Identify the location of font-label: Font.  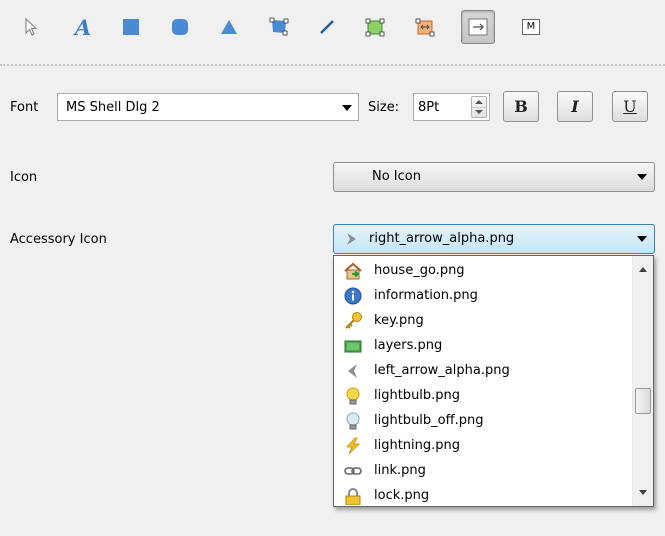
(24, 107).